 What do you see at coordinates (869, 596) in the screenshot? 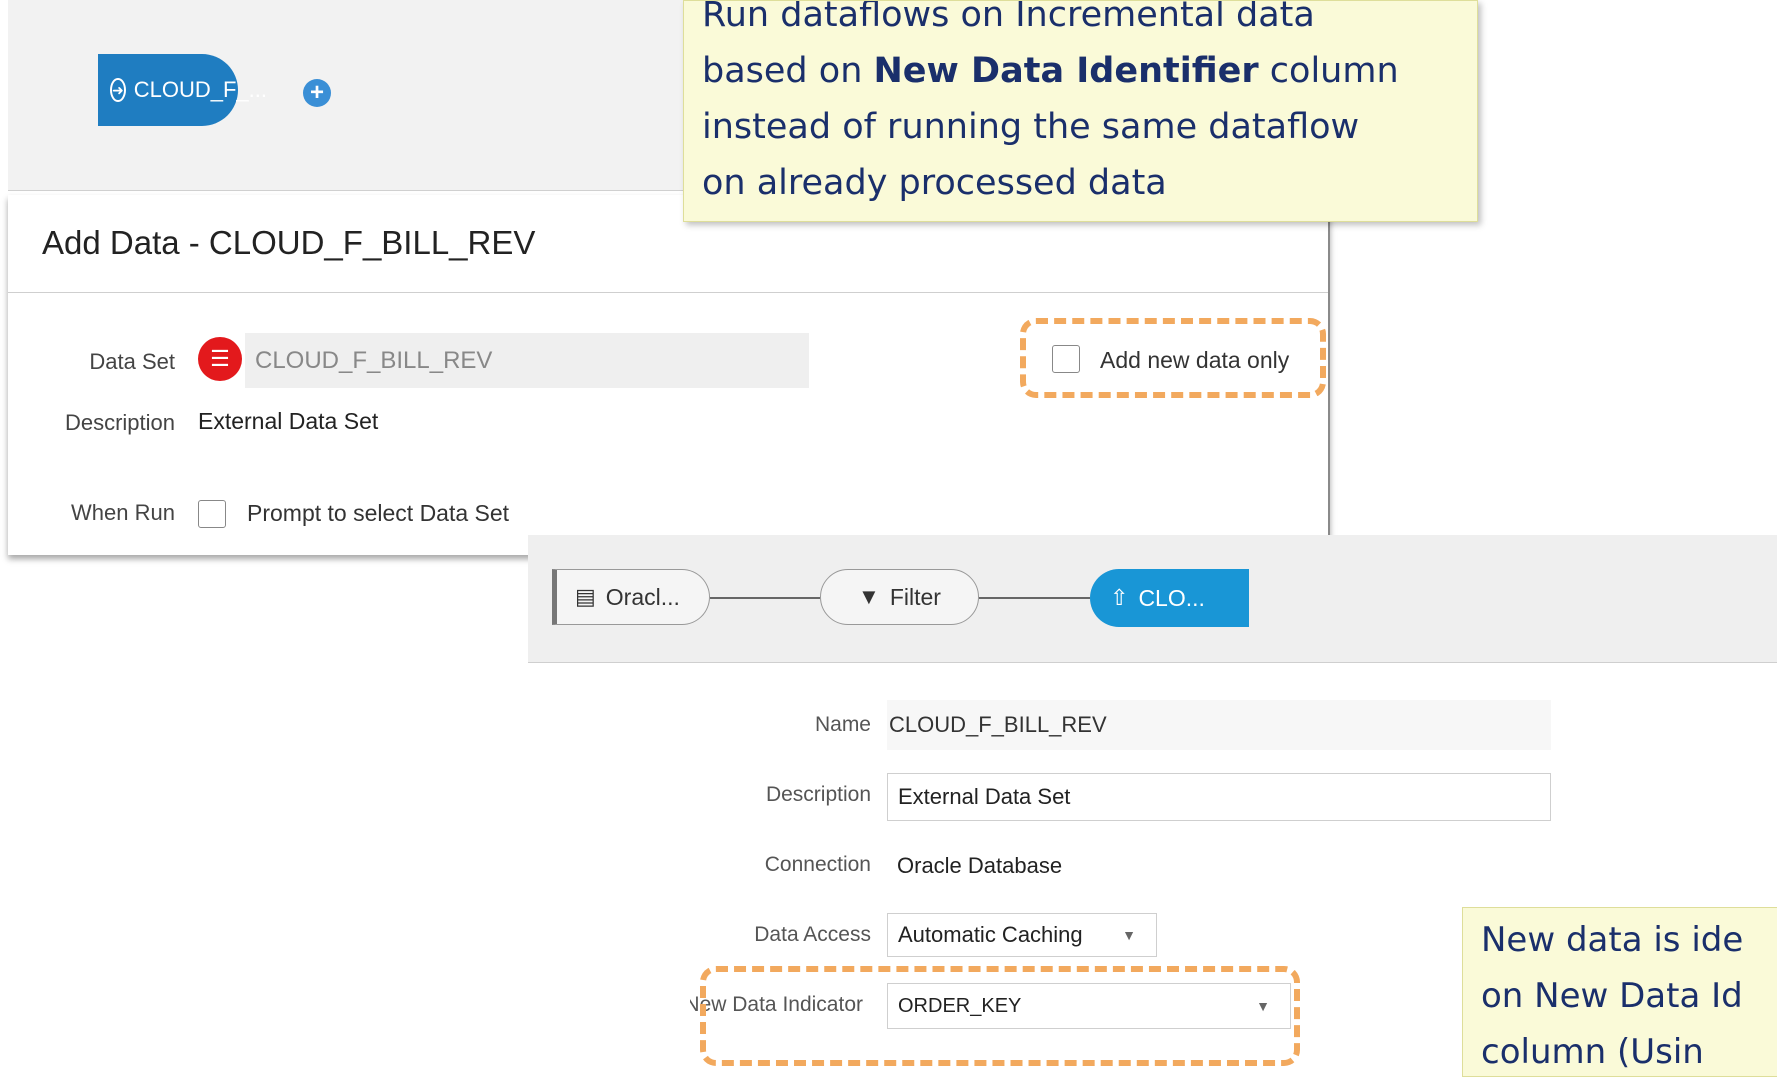
I see `filter-icon: ▼` at bounding box center [869, 596].